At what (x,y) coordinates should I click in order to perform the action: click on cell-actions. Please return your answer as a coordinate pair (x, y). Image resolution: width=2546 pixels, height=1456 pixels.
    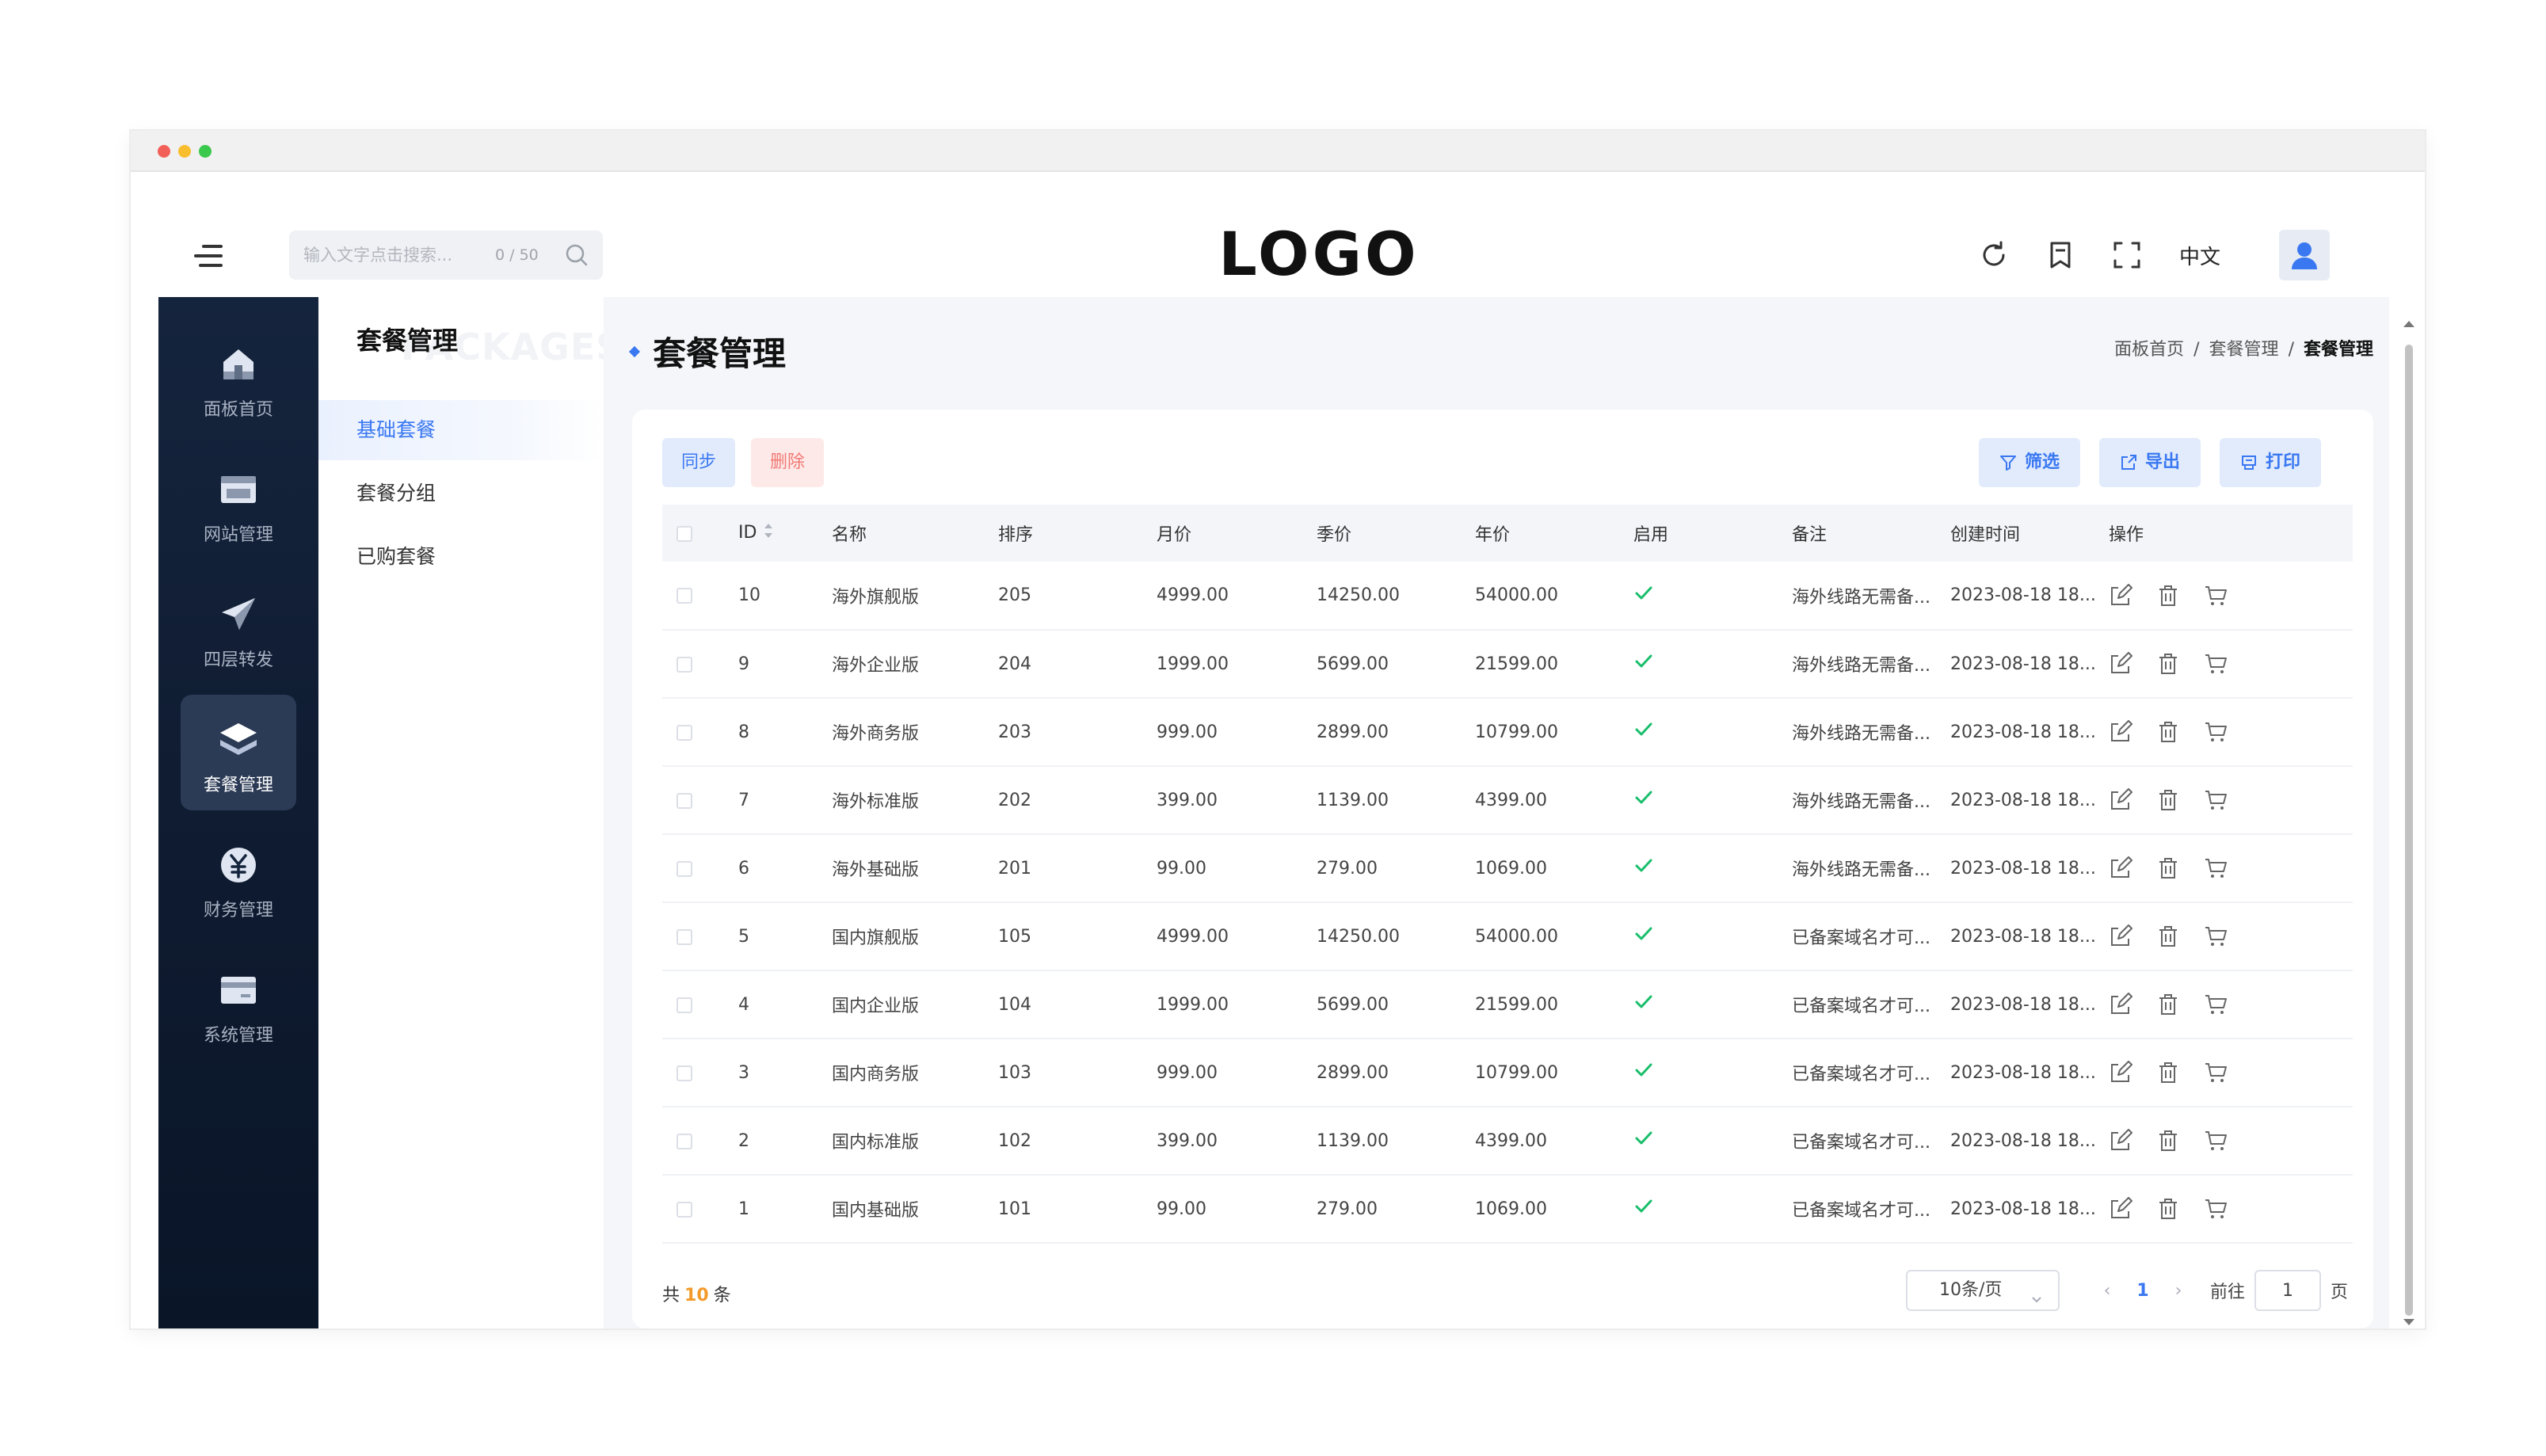
    Looking at the image, I should click on (2231, 800).